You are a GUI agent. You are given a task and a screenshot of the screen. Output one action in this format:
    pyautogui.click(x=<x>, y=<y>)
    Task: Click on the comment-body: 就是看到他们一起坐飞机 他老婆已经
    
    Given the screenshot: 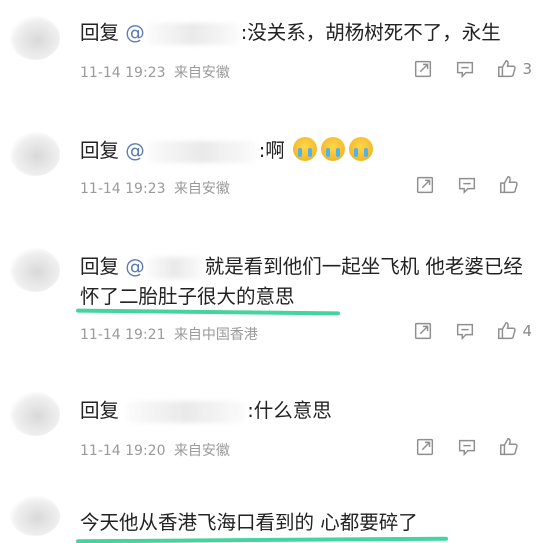 What is the action you would take?
    pyautogui.click(x=363, y=266)
    